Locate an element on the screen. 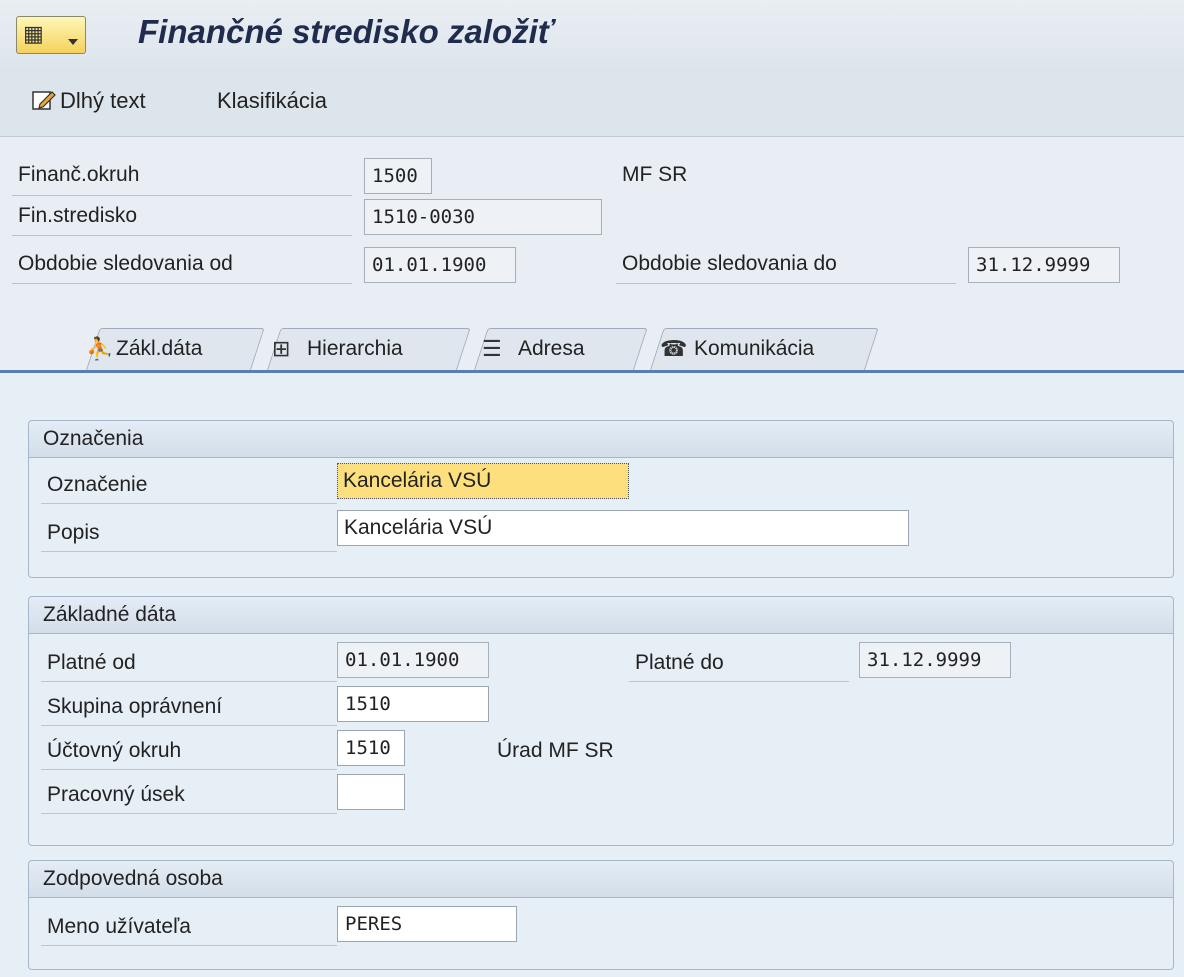 The height and width of the screenshot is (977, 1184). fin-area-label: Finanč.okruh is located at coordinates (79, 174).